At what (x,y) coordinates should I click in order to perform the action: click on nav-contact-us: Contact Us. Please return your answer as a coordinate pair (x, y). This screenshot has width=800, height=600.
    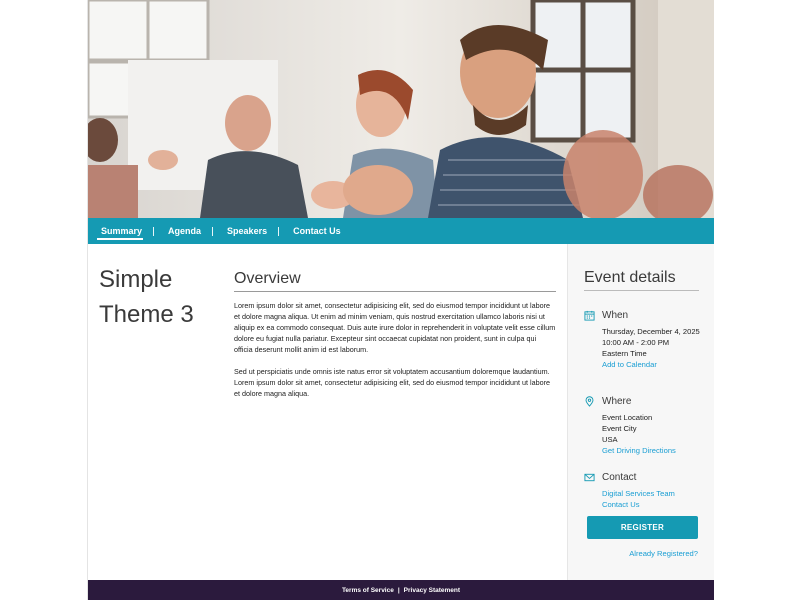
    Looking at the image, I should click on (321, 231).